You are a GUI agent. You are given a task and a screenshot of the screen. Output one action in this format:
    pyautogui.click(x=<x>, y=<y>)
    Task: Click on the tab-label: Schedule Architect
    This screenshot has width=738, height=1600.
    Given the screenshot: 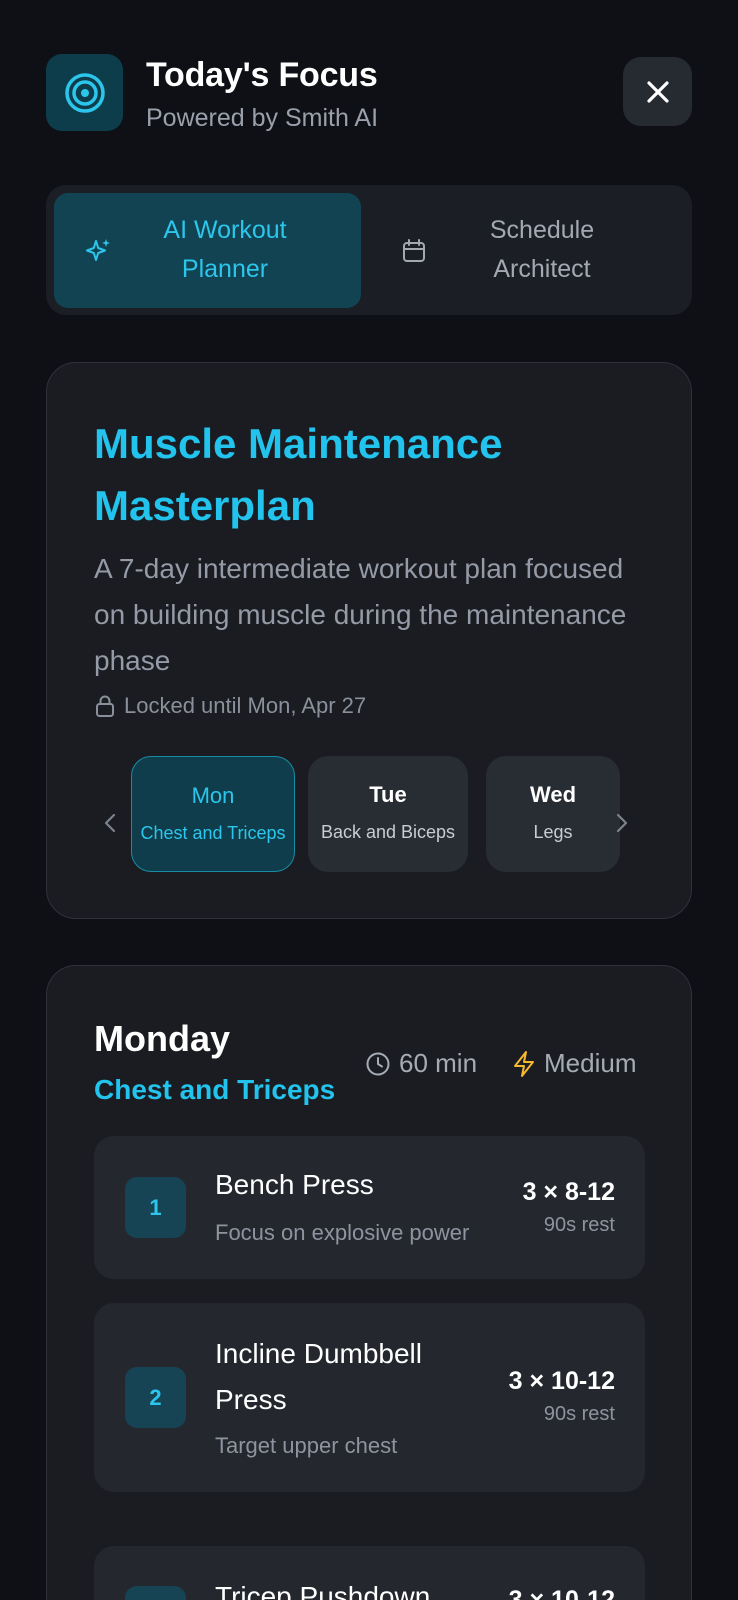 What is the action you would take?
    pyautogui.click(x=542, y=249)
    